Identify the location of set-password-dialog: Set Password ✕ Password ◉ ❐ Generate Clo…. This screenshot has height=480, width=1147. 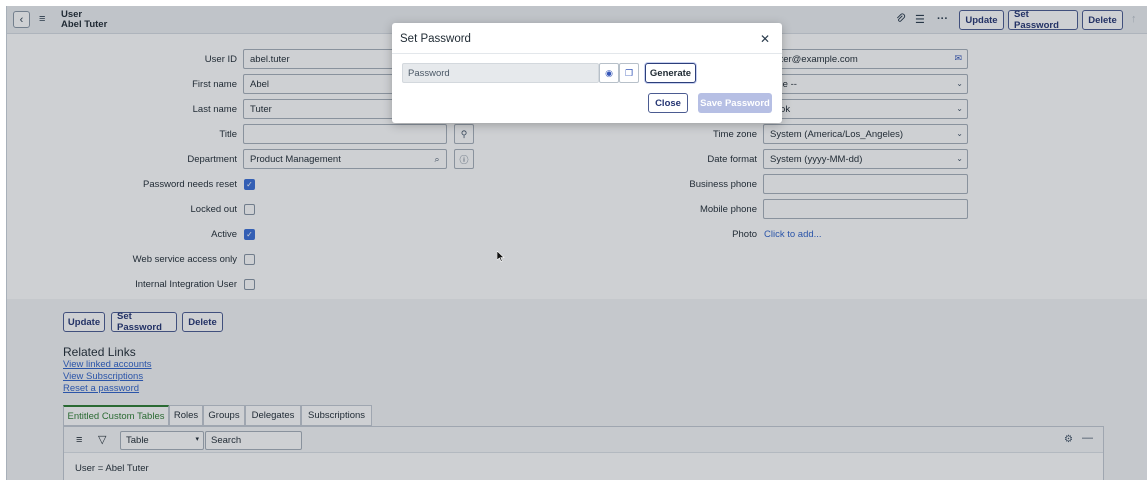
(587, 73).